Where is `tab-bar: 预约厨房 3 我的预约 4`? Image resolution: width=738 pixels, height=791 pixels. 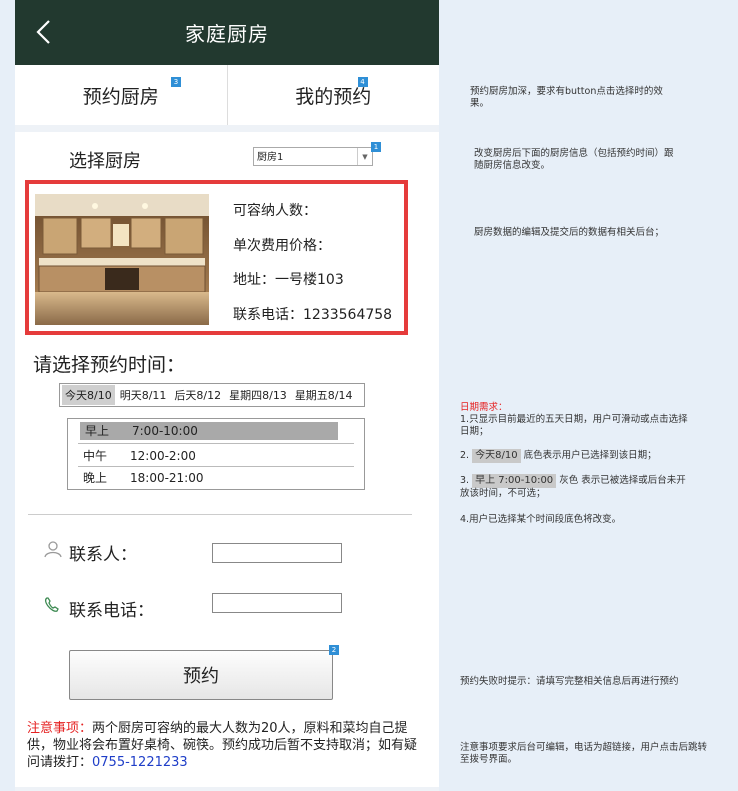
tab-bar: 预约厨房 3 我的预约 4 is located at coordinates (227, 95).